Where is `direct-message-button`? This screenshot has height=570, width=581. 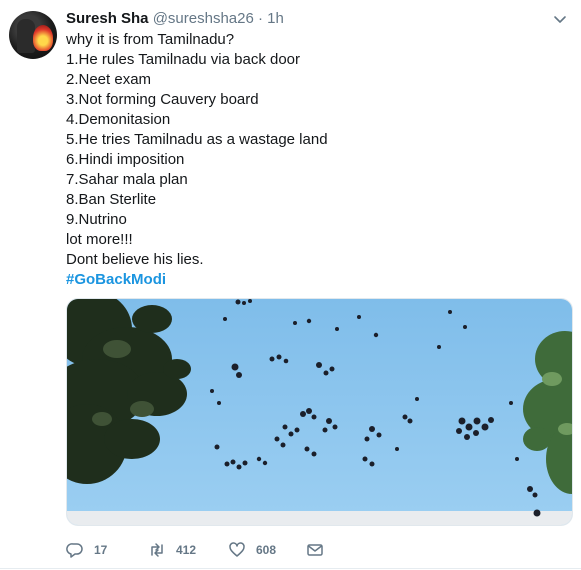
direct-message-button is located at coordinates (320, 550).